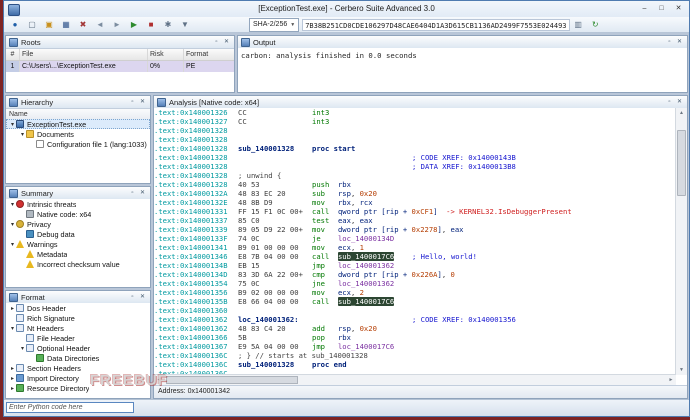 This screenshot has height=420, width=690. What do you see at coordinates (78, 144) in the screenshot?
I see `hierarchy-item: Configuration file 1 (lang:1033)` at bounding box center [78, 144].